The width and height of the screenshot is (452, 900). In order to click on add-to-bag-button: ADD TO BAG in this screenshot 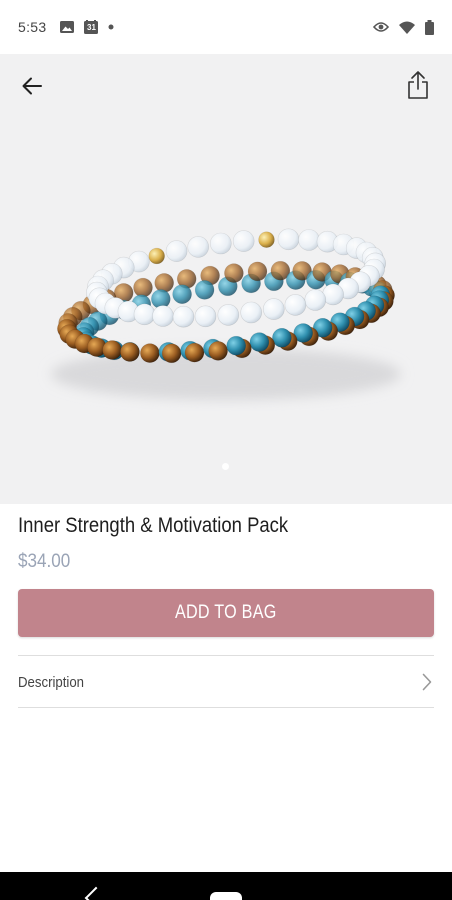, I will do `click(226, 613)`.